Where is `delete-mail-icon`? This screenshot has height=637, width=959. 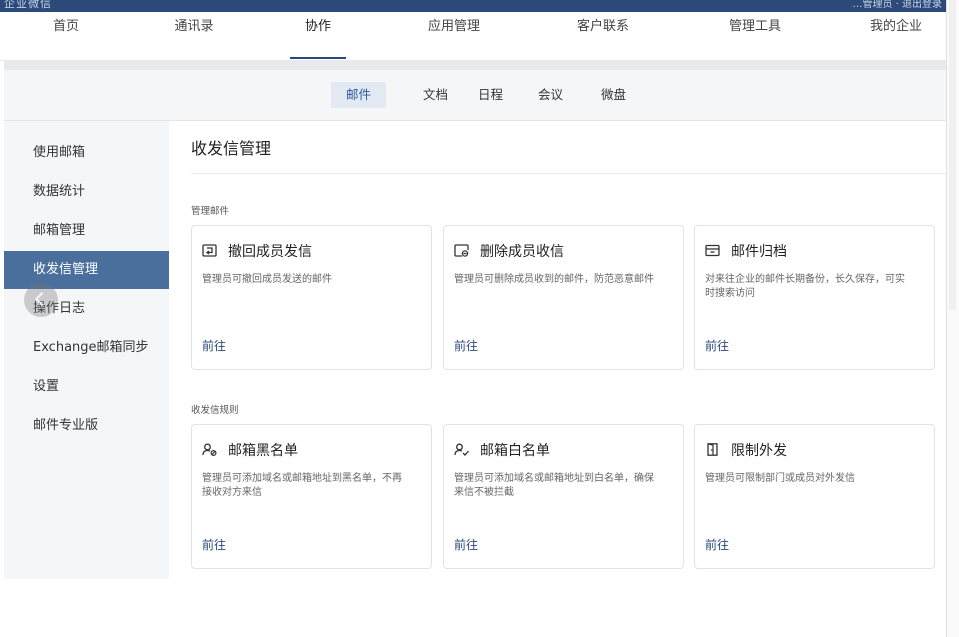 delete-mail-icon is located at coordinates (461, 250).